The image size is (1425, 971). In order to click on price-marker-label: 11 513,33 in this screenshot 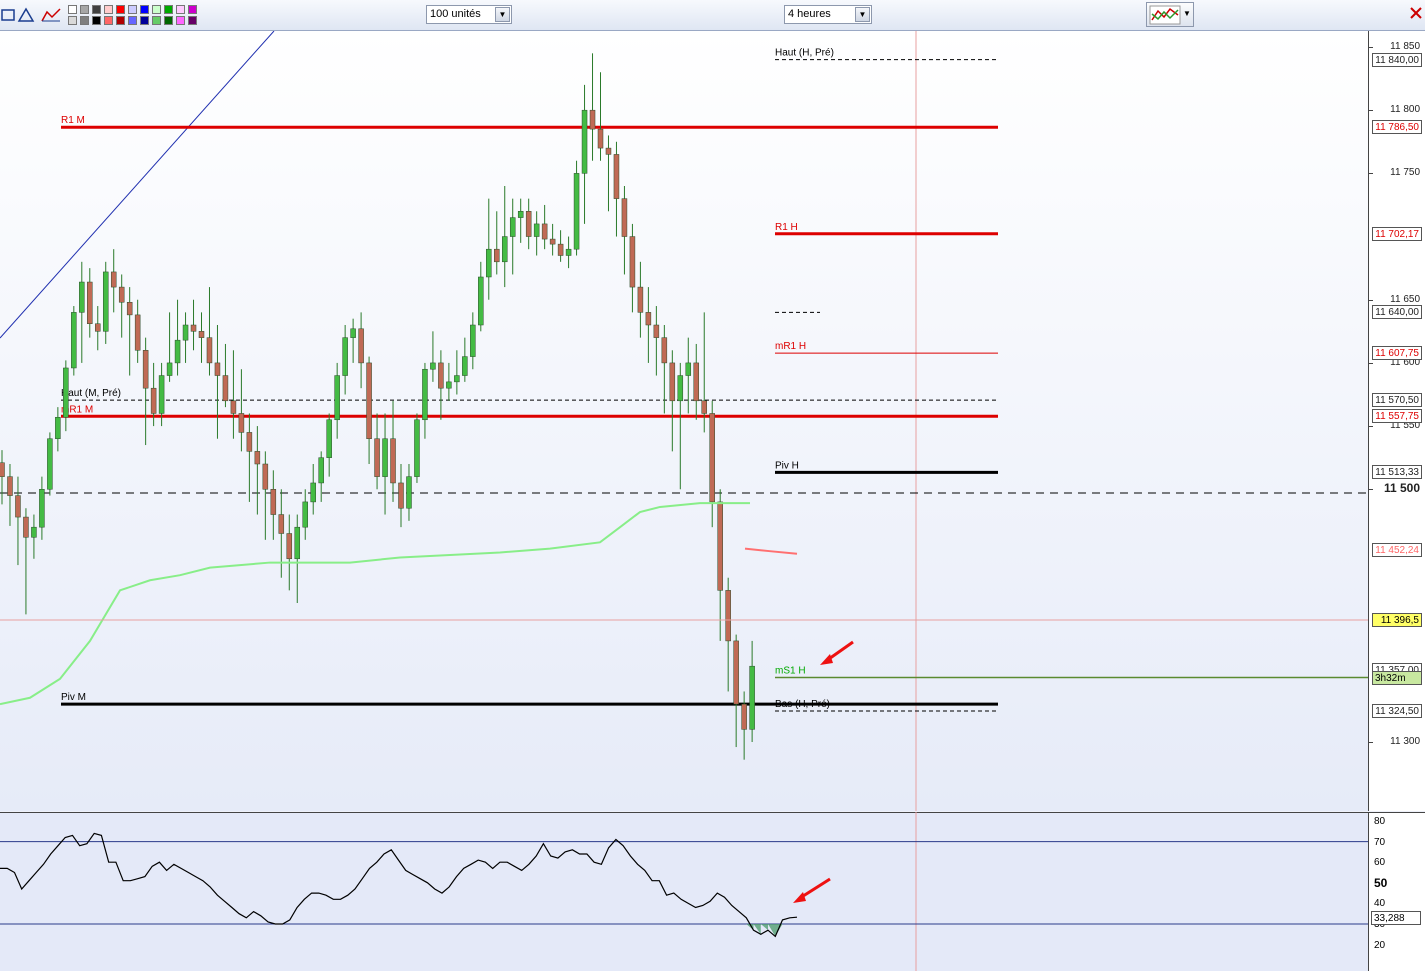, I will do `click(1397, 472)`.